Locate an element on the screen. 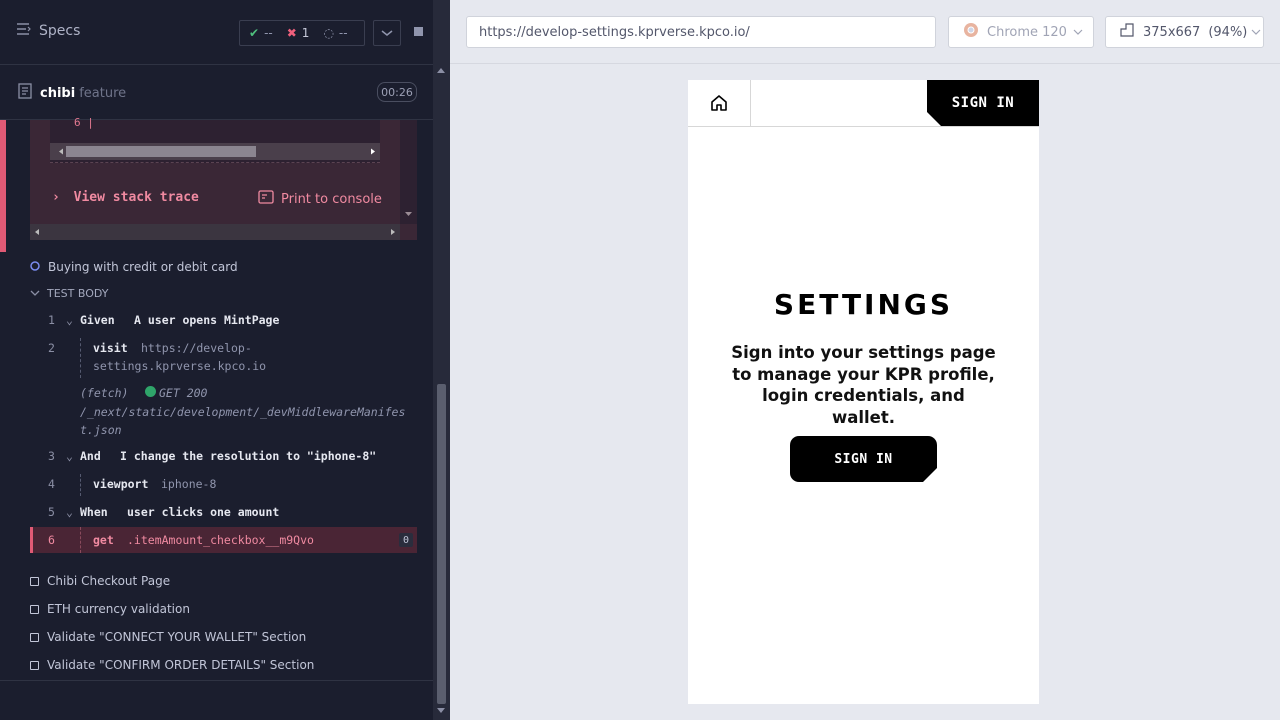 The image size is (1280, 720). print-to-console-button: Print to console is located at coordinates (320, 199).